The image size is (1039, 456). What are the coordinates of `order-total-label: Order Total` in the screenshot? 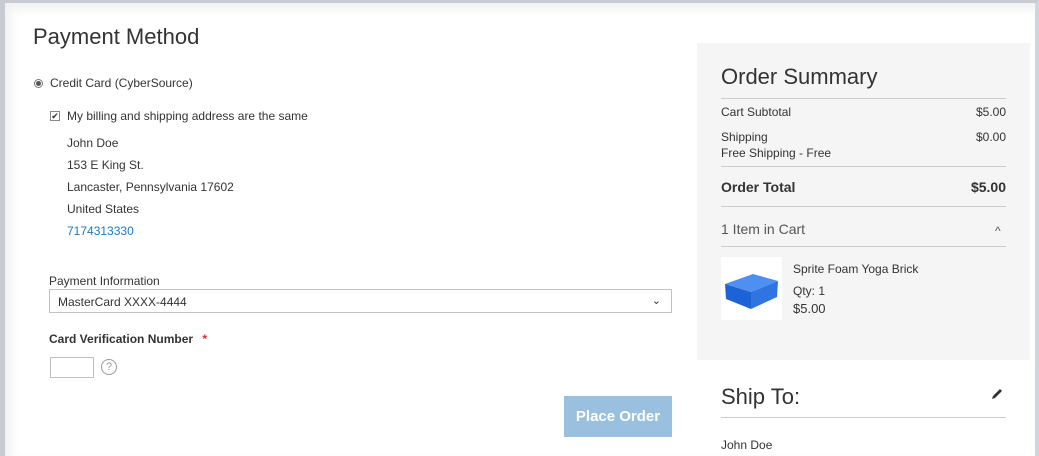 It's located at (758, 187).